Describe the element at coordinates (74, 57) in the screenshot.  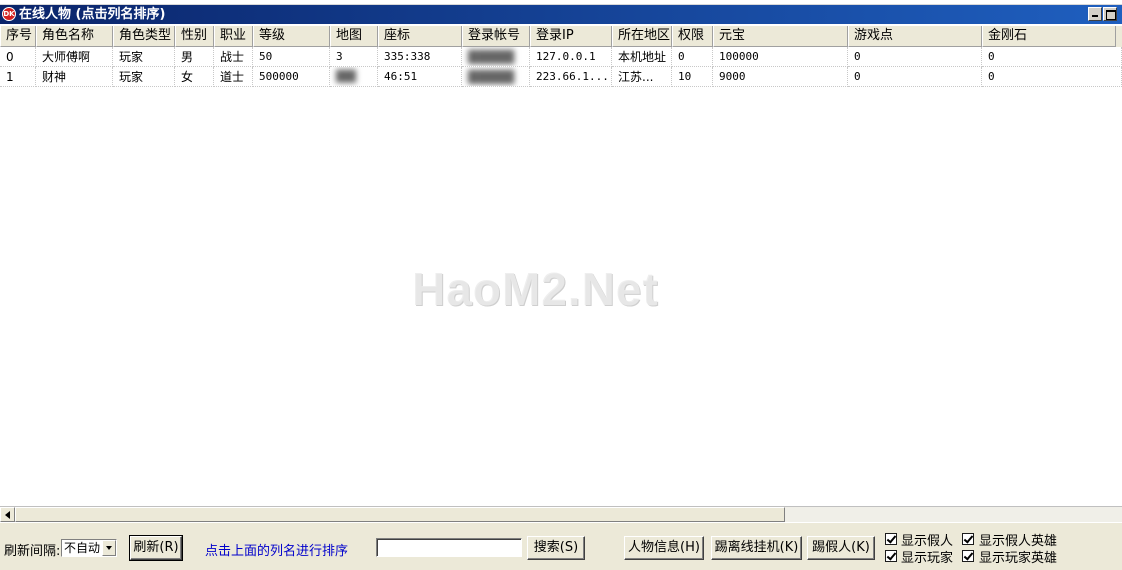
I see `cell-role-name: 大师傅啊` at that location.